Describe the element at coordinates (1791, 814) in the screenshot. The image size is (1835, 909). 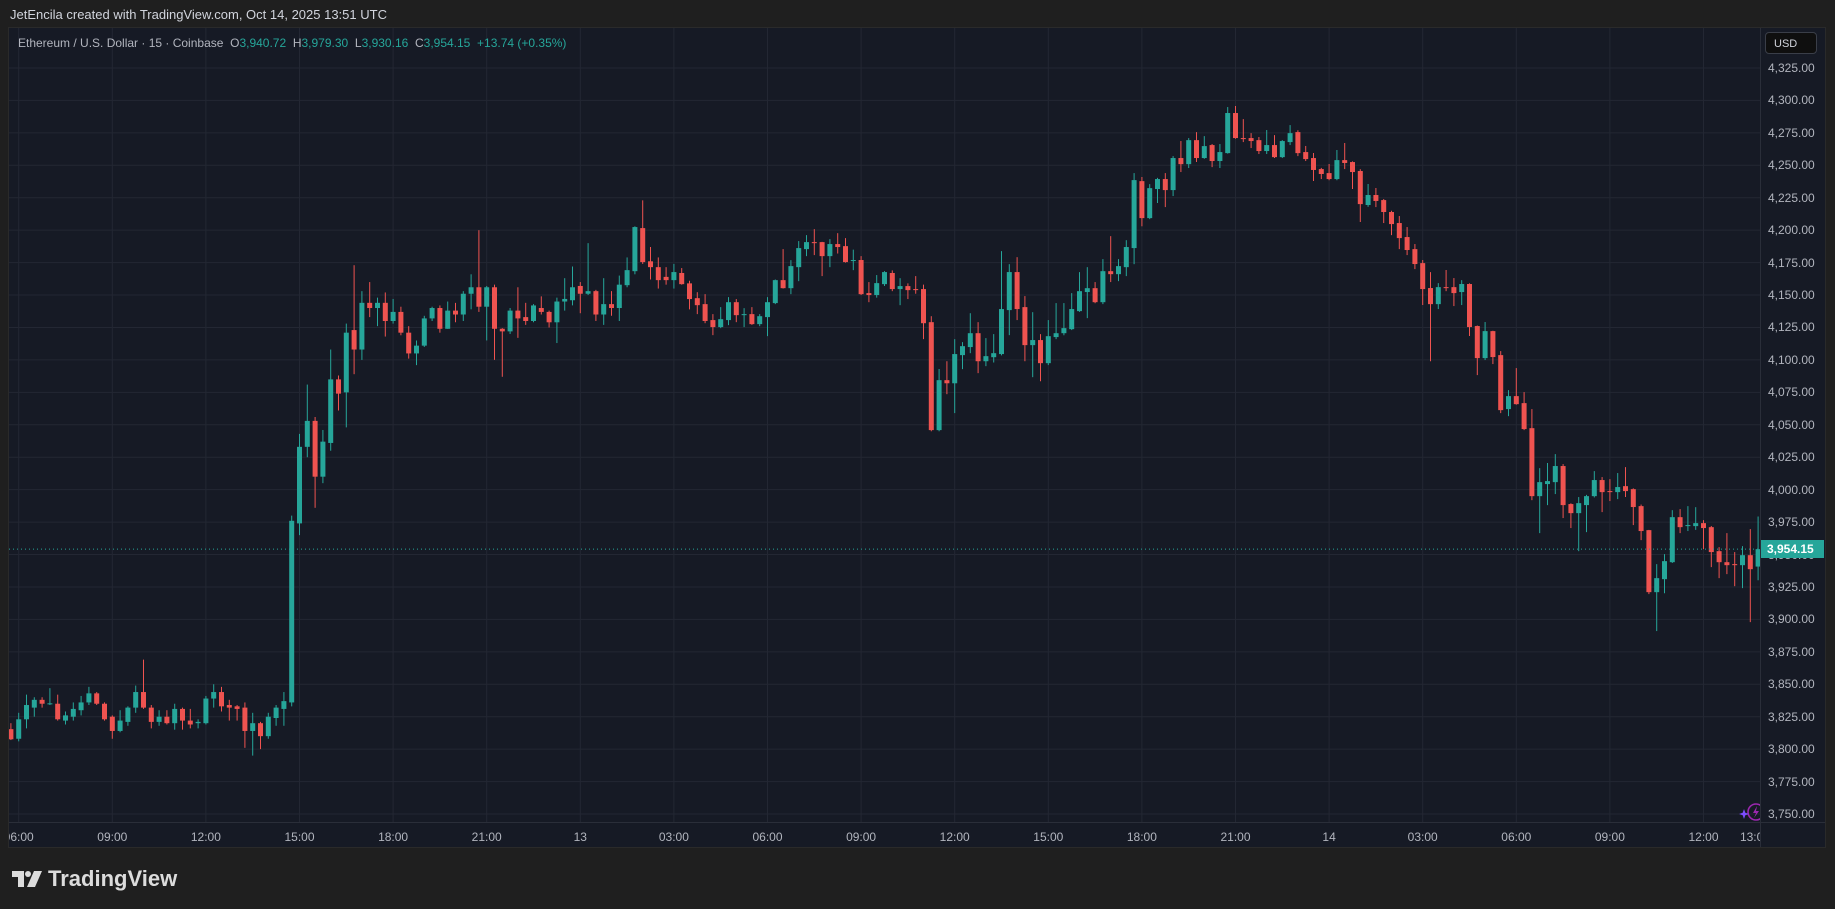
I see `price-tick-label: 3,750.00` at that location.